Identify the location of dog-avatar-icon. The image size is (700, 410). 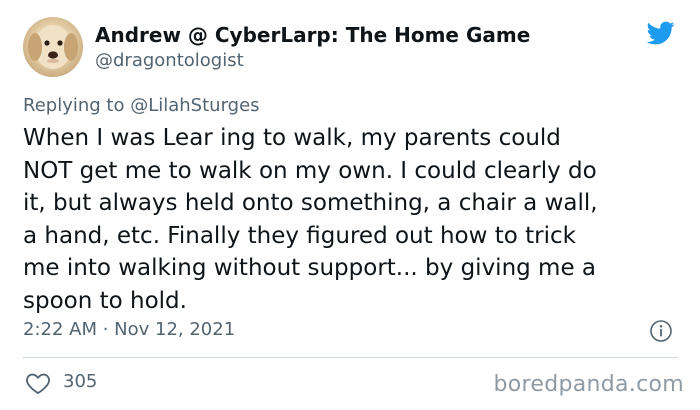
(53, 47).